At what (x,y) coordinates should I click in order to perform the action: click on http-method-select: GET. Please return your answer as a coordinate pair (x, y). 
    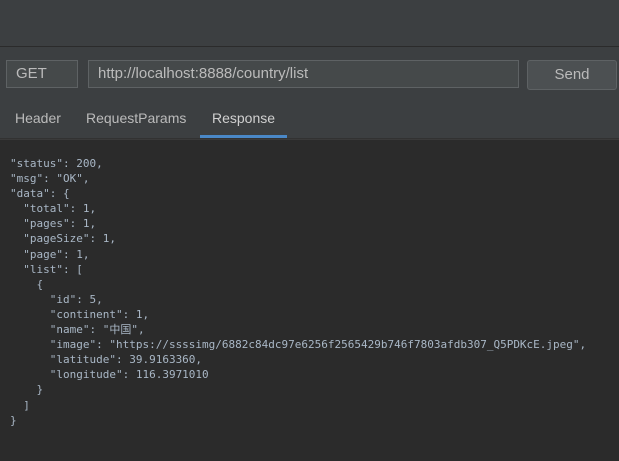
    Looking at the image, I should click on (42, 74).